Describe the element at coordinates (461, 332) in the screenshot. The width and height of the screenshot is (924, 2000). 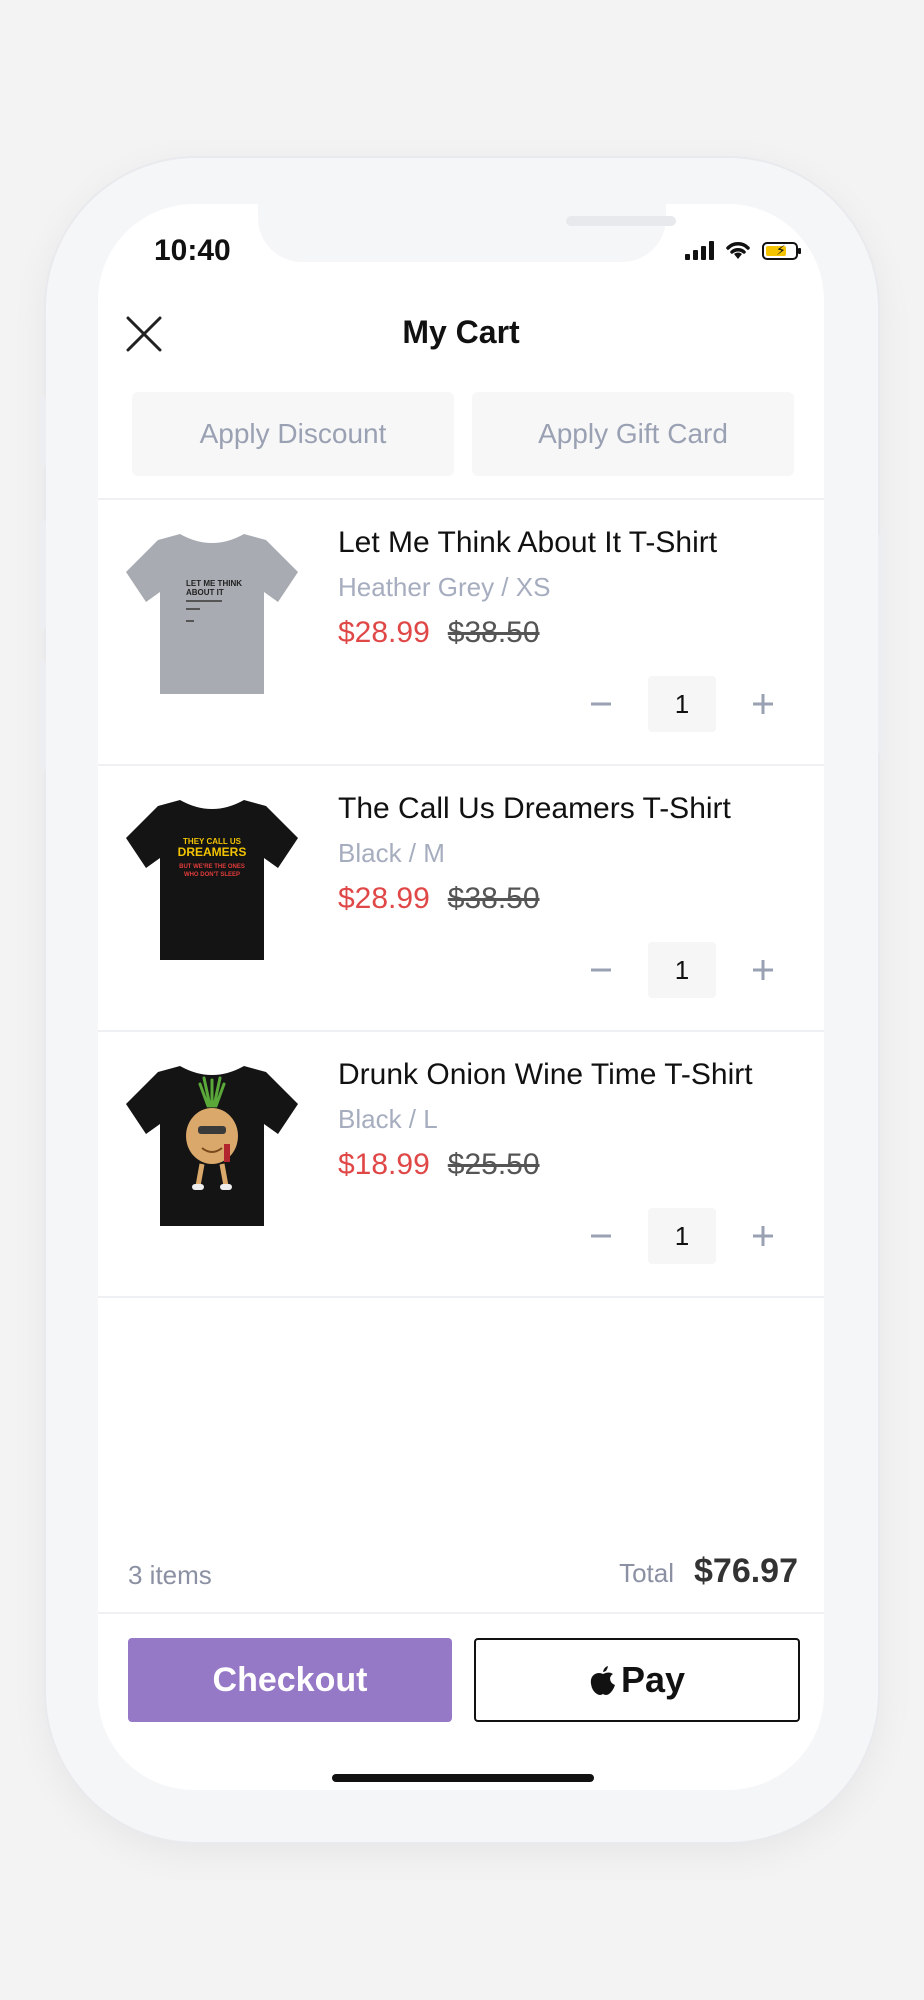
I see `page-title: My Cart` at that location.